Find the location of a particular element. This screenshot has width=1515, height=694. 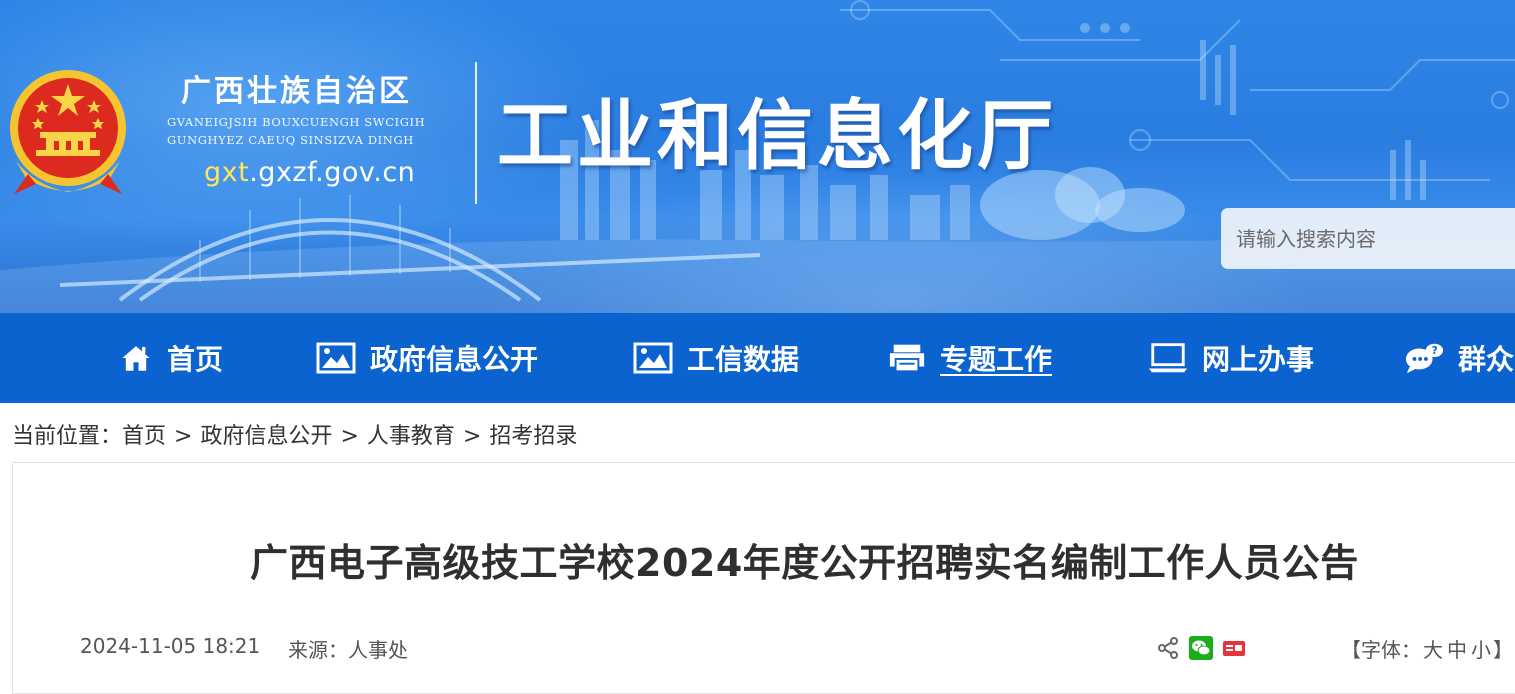

chat-icon: ? is located at coordinates (1424, 358).